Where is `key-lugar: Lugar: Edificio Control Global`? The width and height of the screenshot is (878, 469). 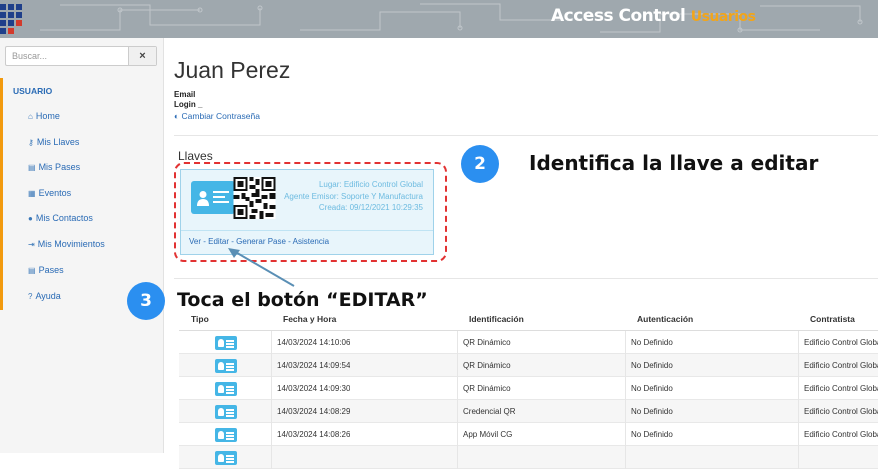
key-lugar: Lugar: Edificio Control Global is located at coordinates (370, 184).